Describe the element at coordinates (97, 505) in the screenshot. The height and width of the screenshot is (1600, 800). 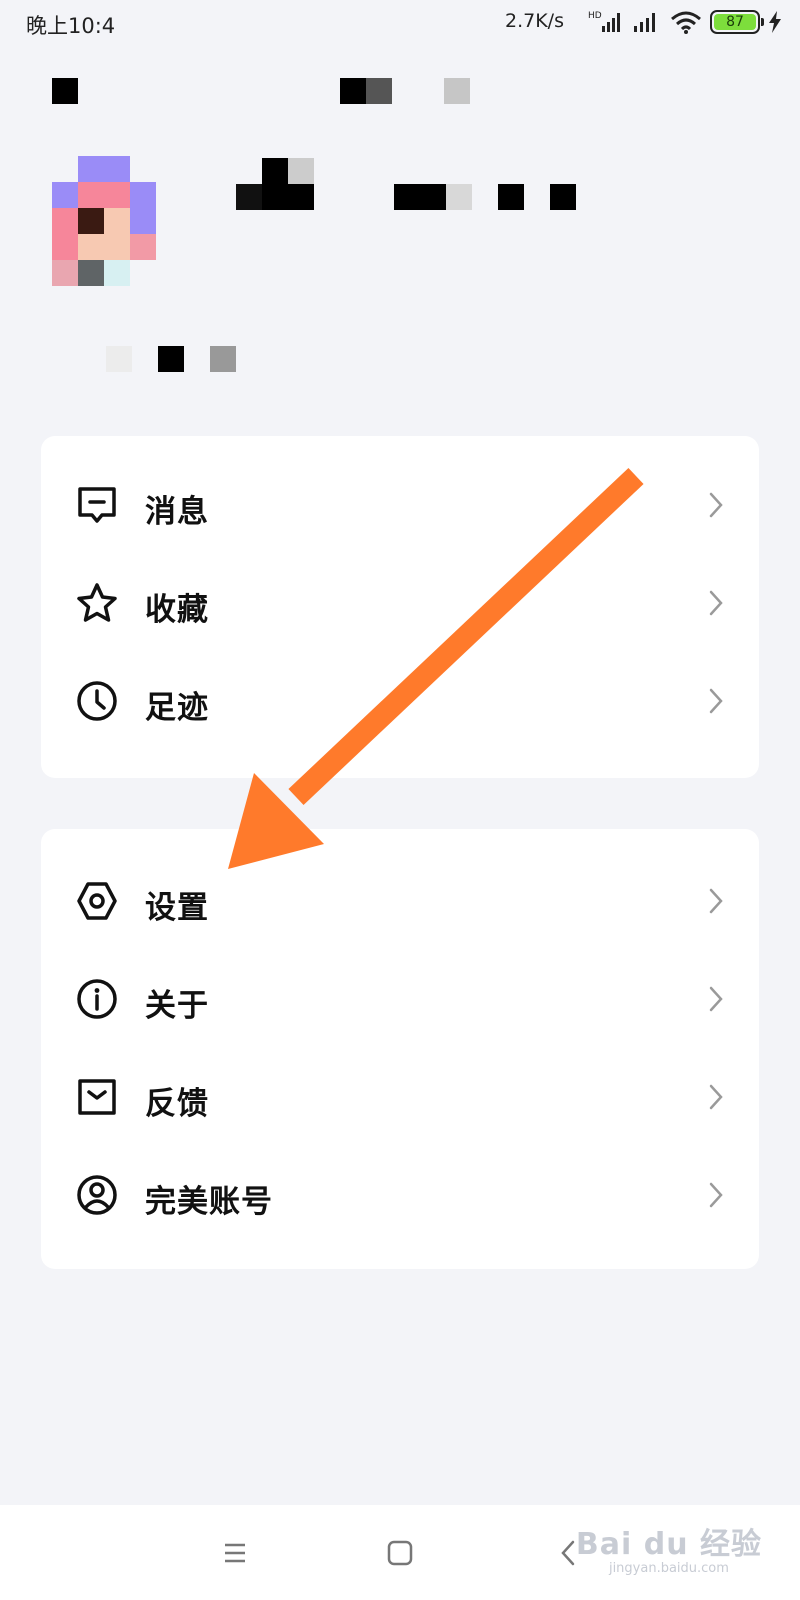
I see `message-icon` at that location.